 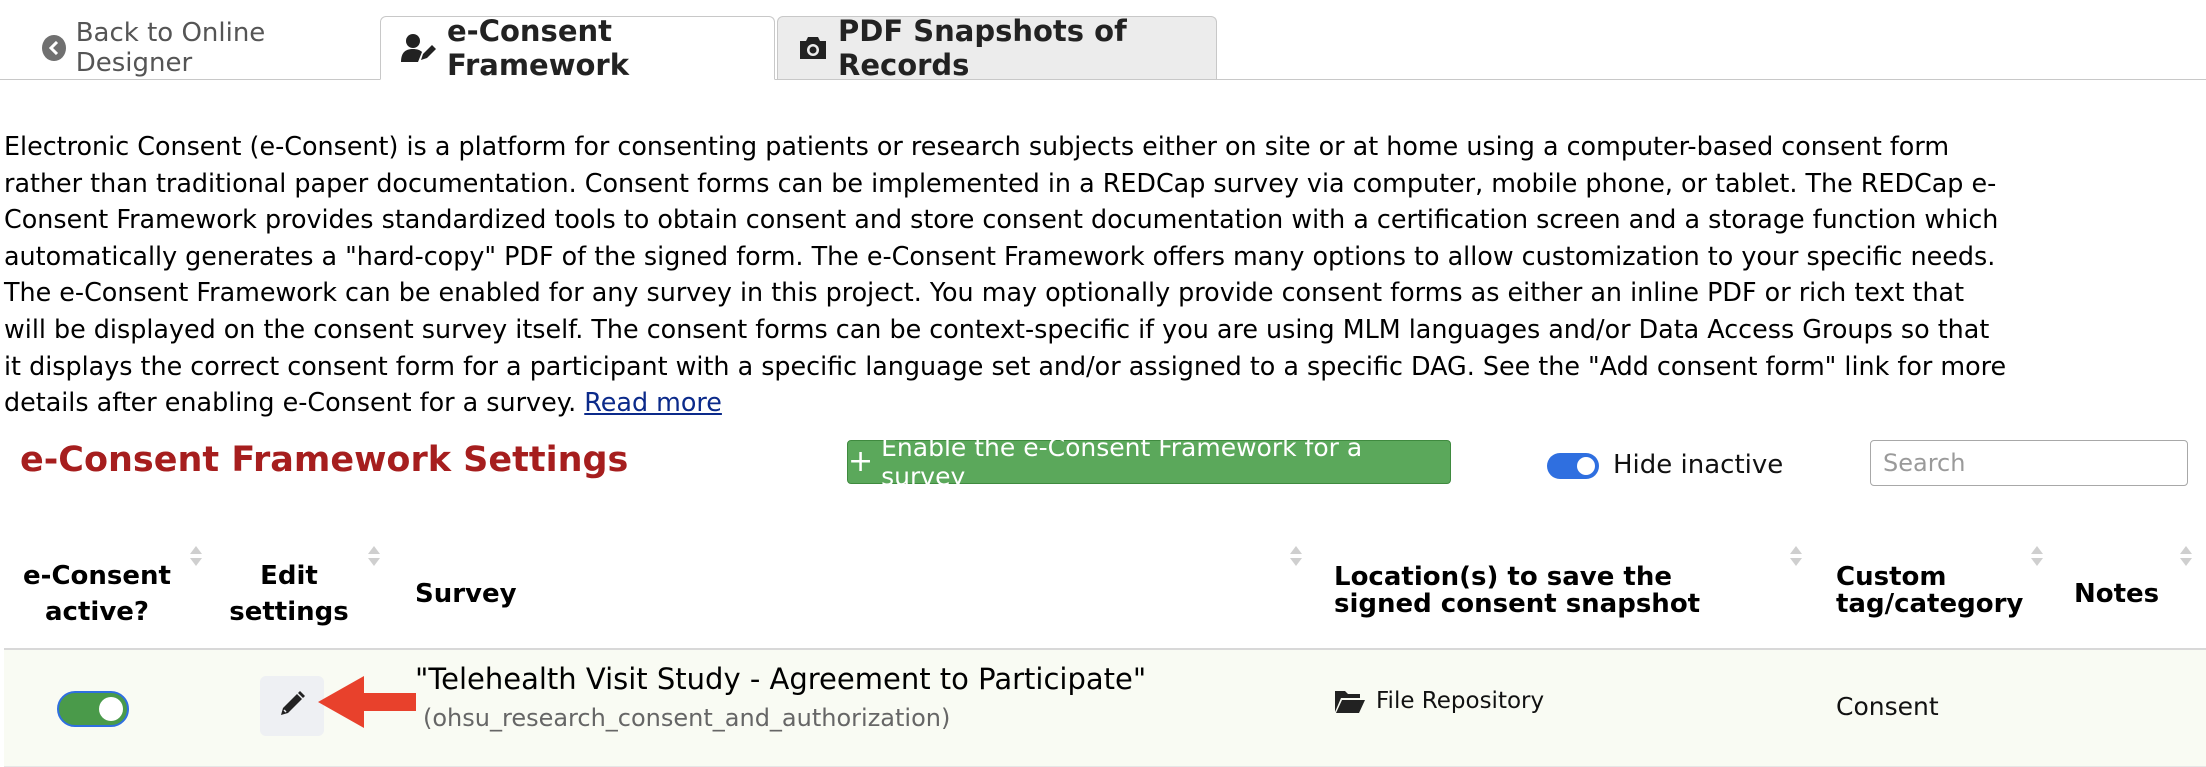 What do you see at coordinates (97, 594) in the screenshot?
I see `col-header-active: e-Consent active?` at bounding box center [97, 594].